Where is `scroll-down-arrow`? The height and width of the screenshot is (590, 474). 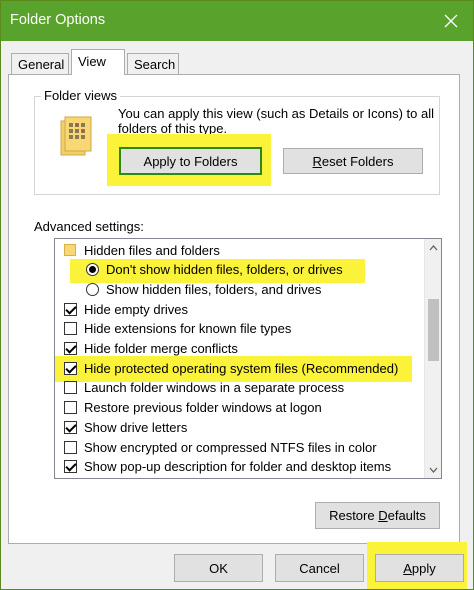
scroll-down-arrow is located at coordinates (433, 469).